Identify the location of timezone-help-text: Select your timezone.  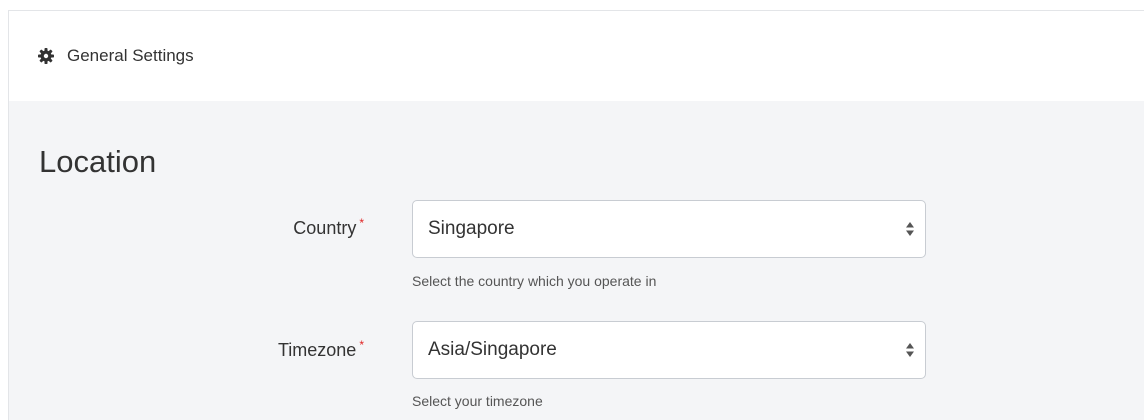
(477, 401).